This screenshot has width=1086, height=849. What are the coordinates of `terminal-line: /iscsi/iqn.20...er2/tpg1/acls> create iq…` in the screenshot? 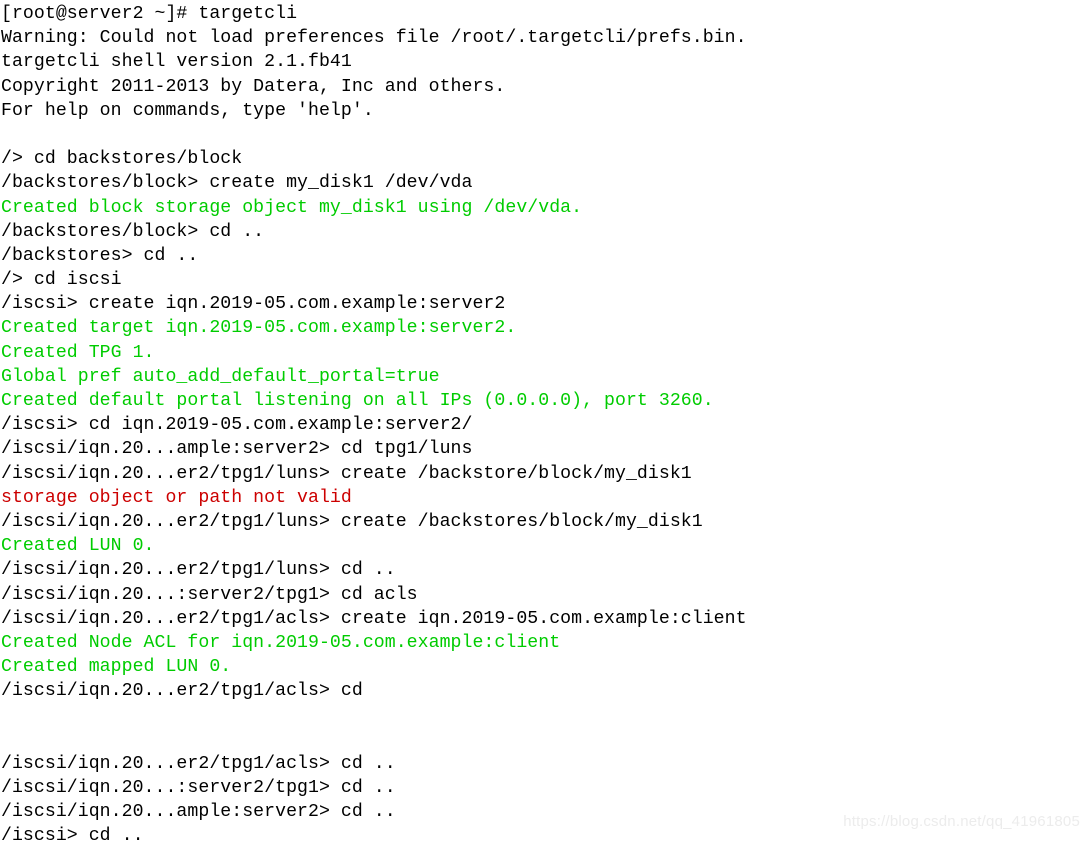 It's located at (374, 618).